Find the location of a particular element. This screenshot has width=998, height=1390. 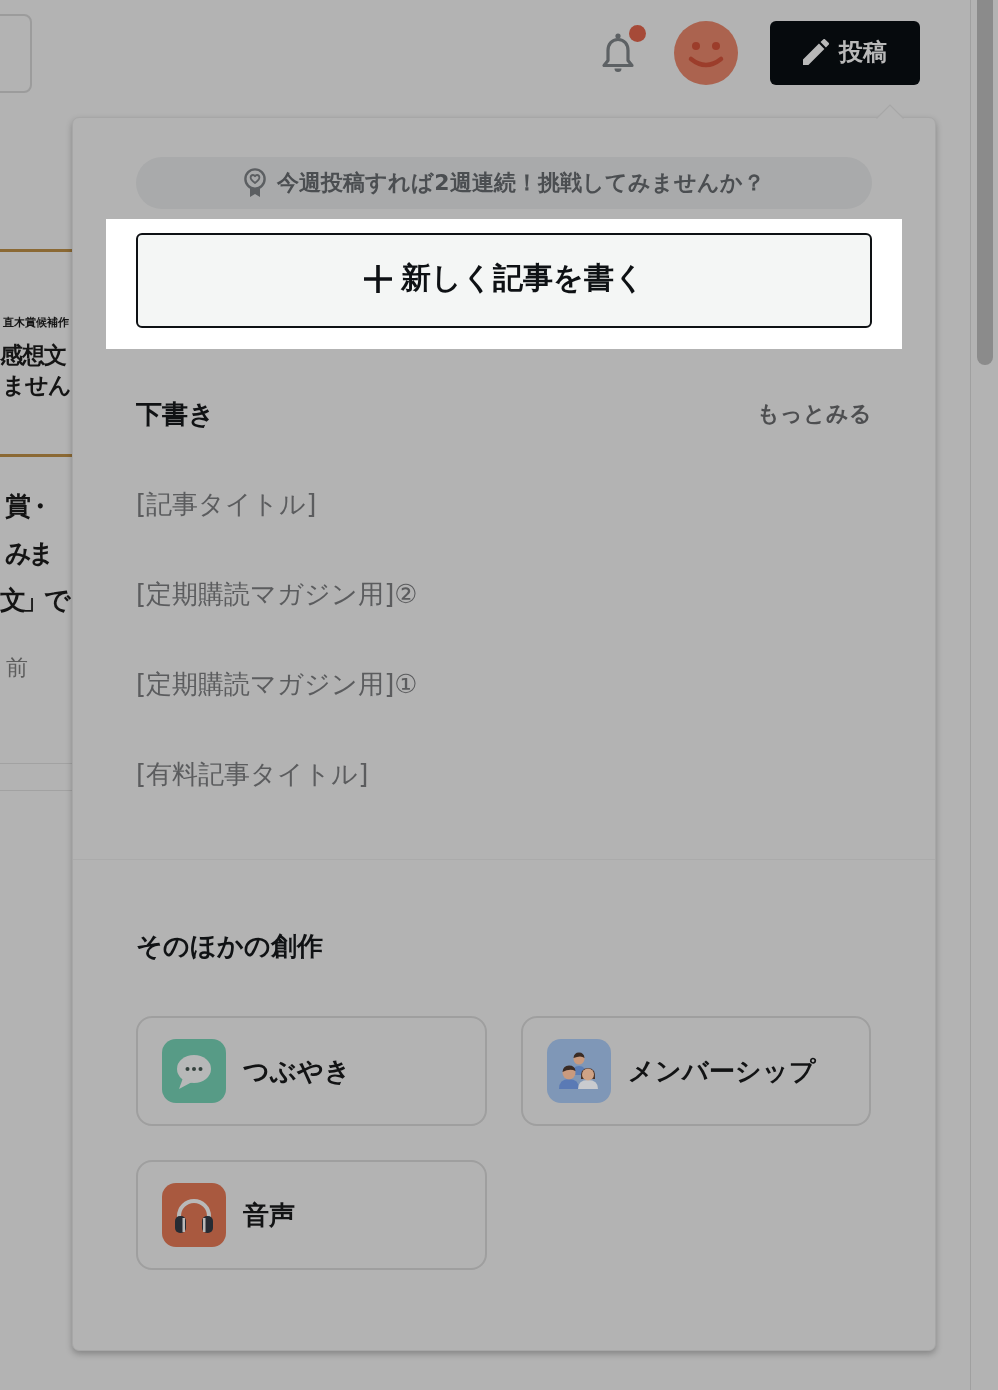

scrollbar-thumb is located at coordinates (985, 182).